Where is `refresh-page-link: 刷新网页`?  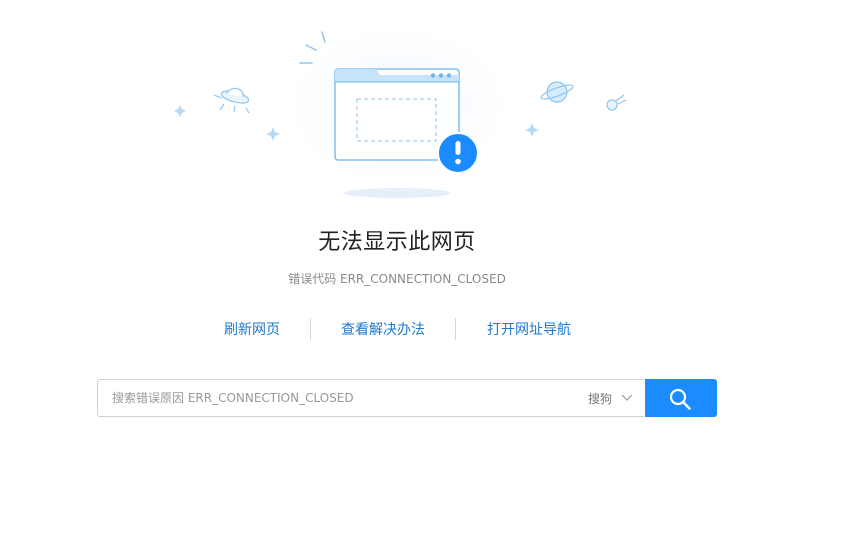 refresh-page-link: 刷新网页 is located at coordinates (252, 329).